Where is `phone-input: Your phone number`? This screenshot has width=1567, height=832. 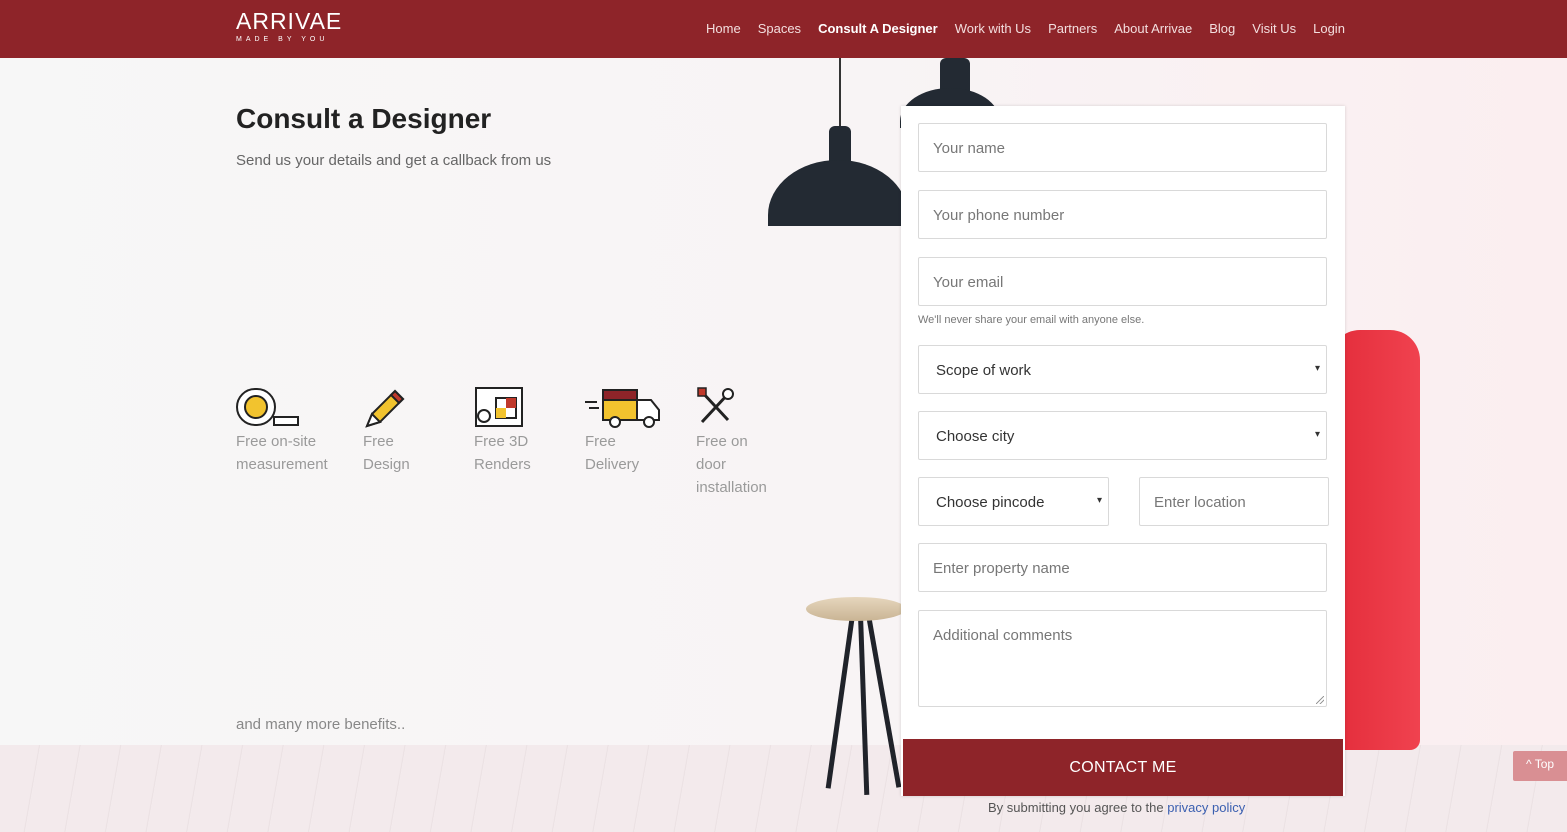 phone-input: Your phone number is located at coordinates (1122, 214).